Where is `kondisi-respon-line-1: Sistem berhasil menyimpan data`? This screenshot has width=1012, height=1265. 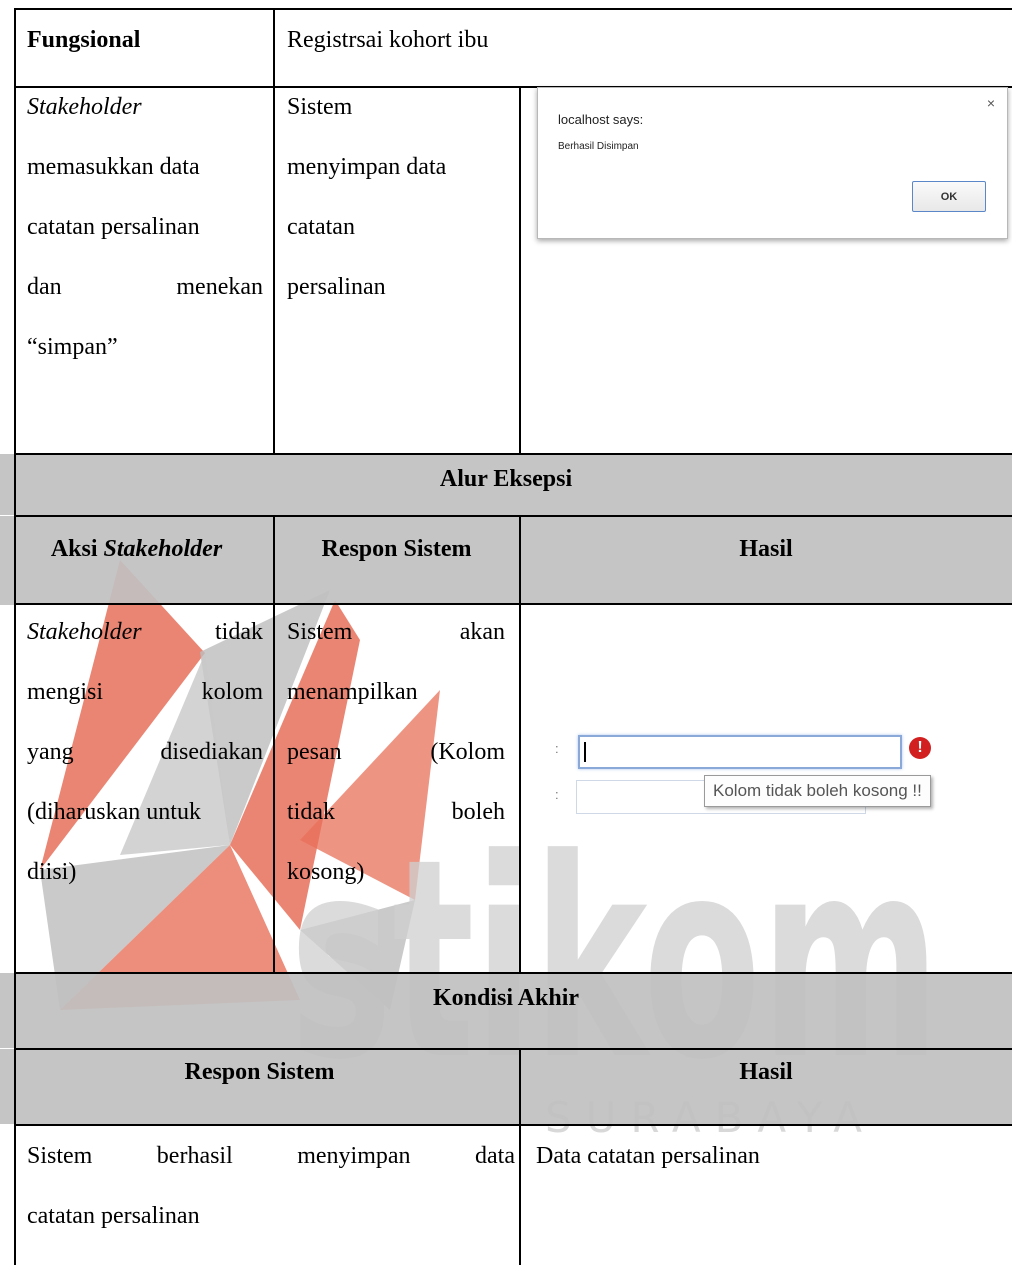
kondisi-respon-line-1: Sistem berhasil menyimpan data is located at coordinates (271, 1156).